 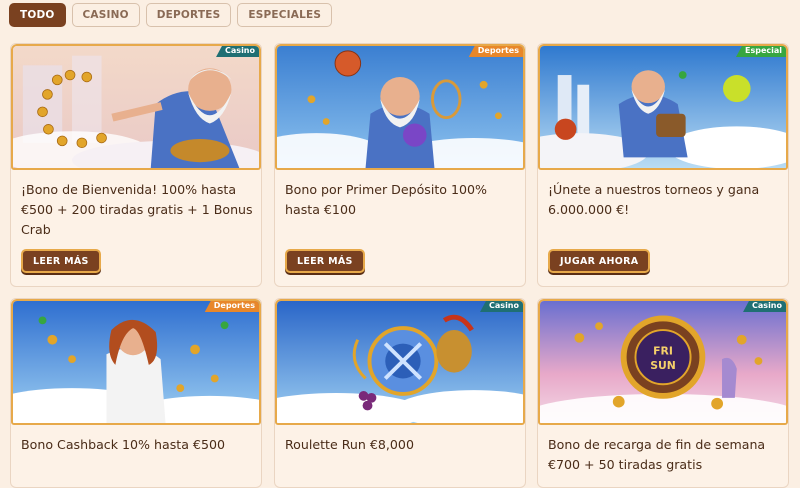 I want to click on filter-especiales: ESPECIALES, so click(x=285, y=15).